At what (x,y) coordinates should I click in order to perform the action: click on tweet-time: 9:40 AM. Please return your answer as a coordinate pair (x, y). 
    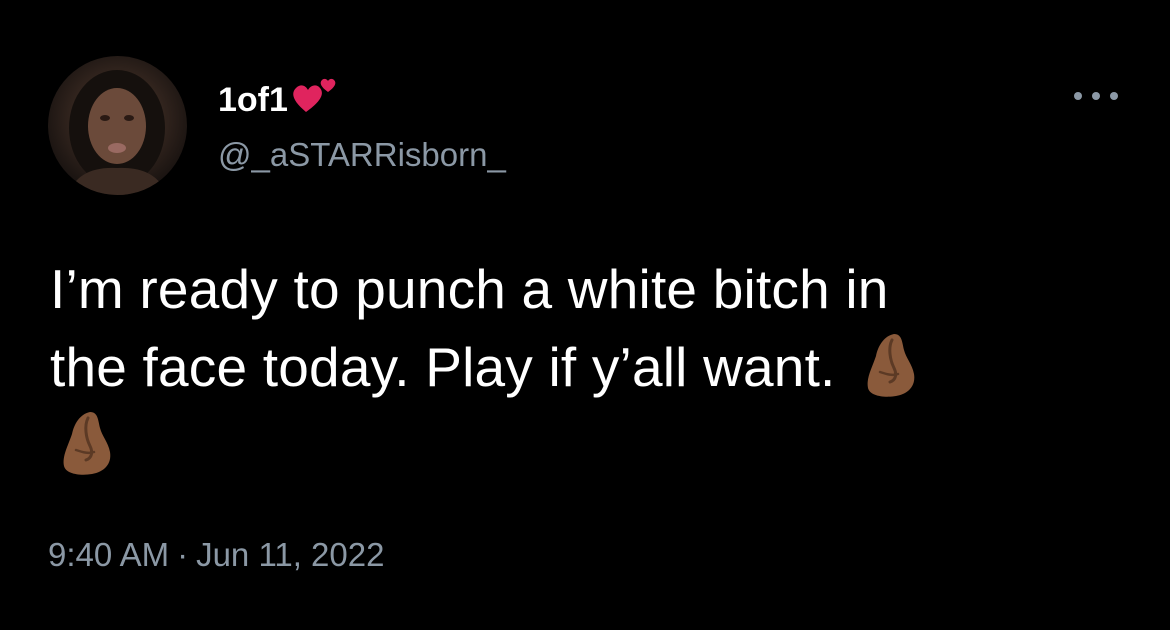
    Looking at the image, I should click on (109, 554).